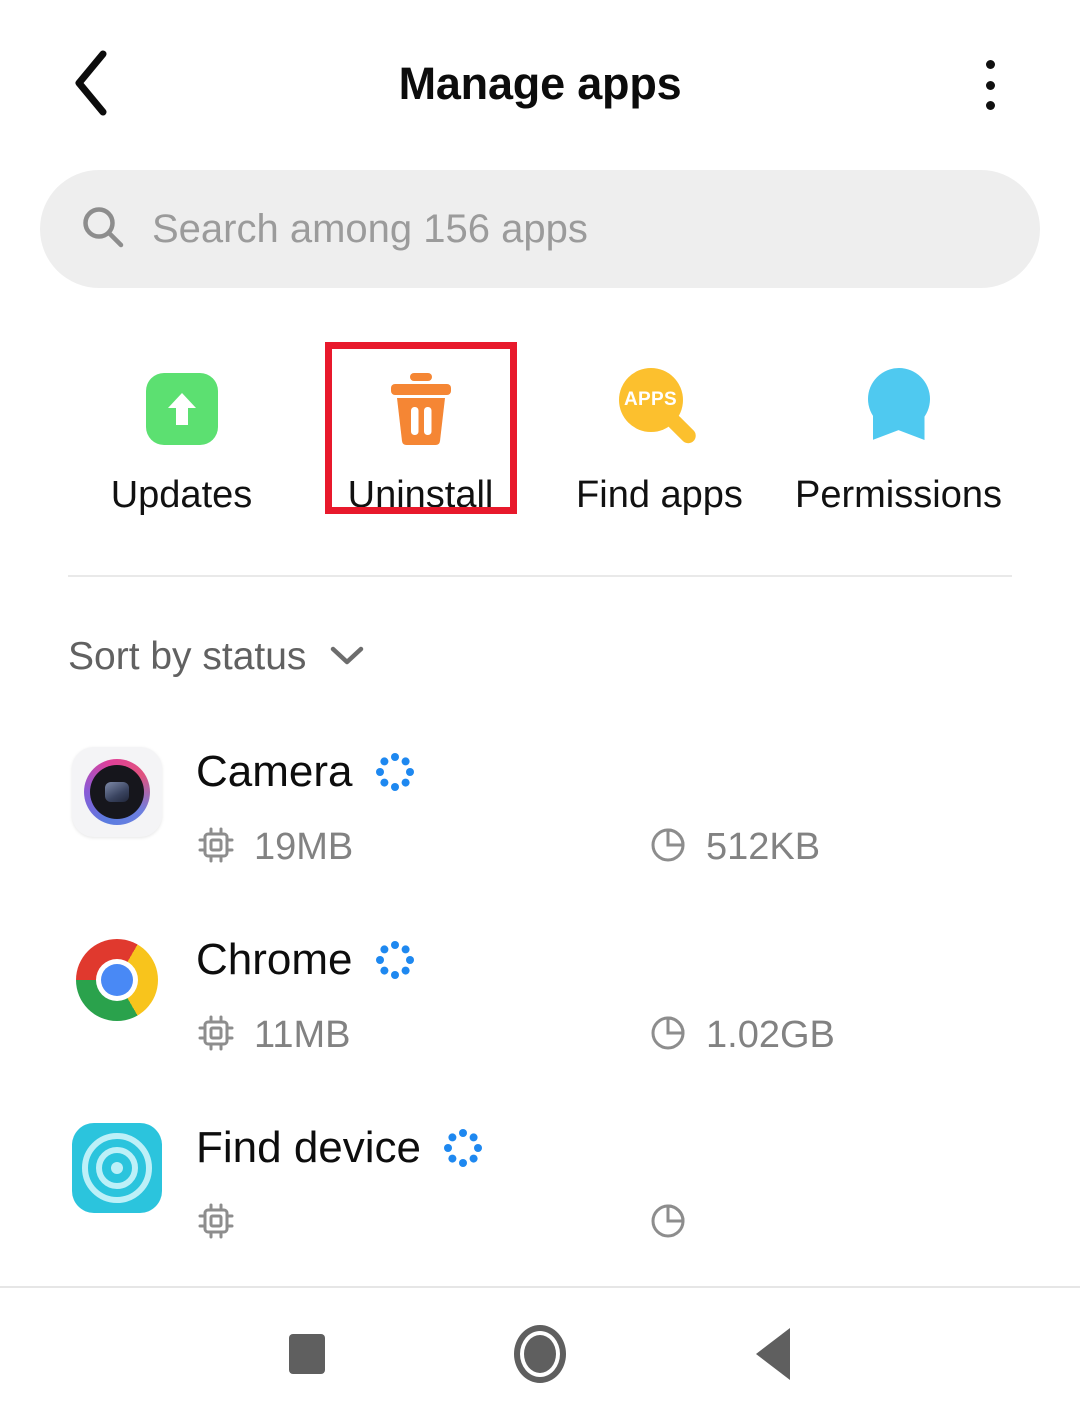  Describe the element at coordinates (638, 993) in the screenshot. I see `app-info: Chrome 11MB 1.02GB` at that location.